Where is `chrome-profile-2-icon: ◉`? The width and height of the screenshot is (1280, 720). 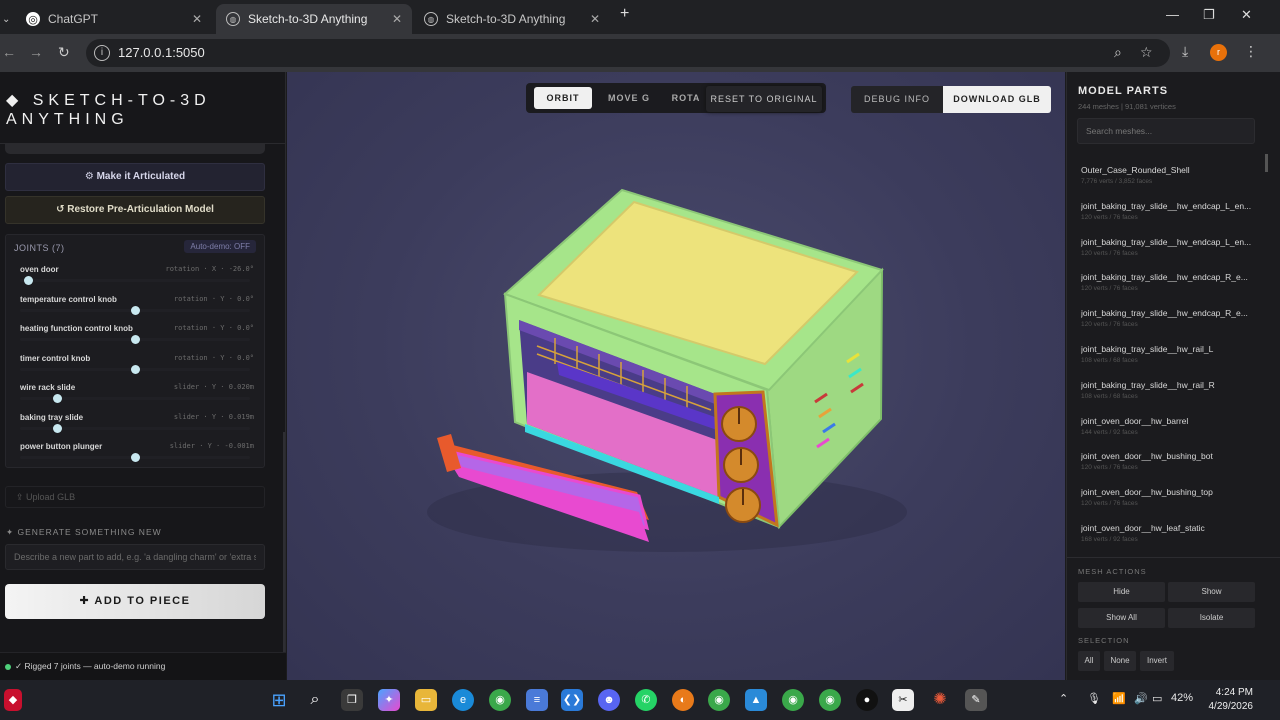
chrome-profile-2-icon: ◉ is located at coordinates (830, 700).